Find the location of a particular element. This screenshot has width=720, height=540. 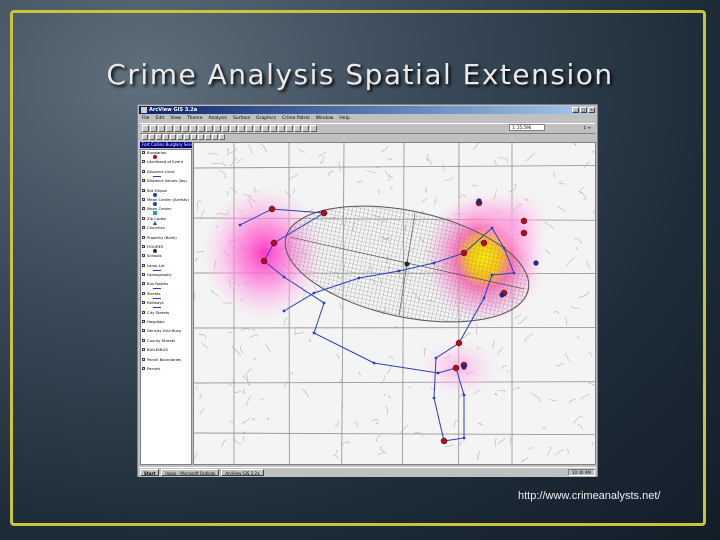

toc-layer-item: FIGURES is located at coordinates (166, 248).